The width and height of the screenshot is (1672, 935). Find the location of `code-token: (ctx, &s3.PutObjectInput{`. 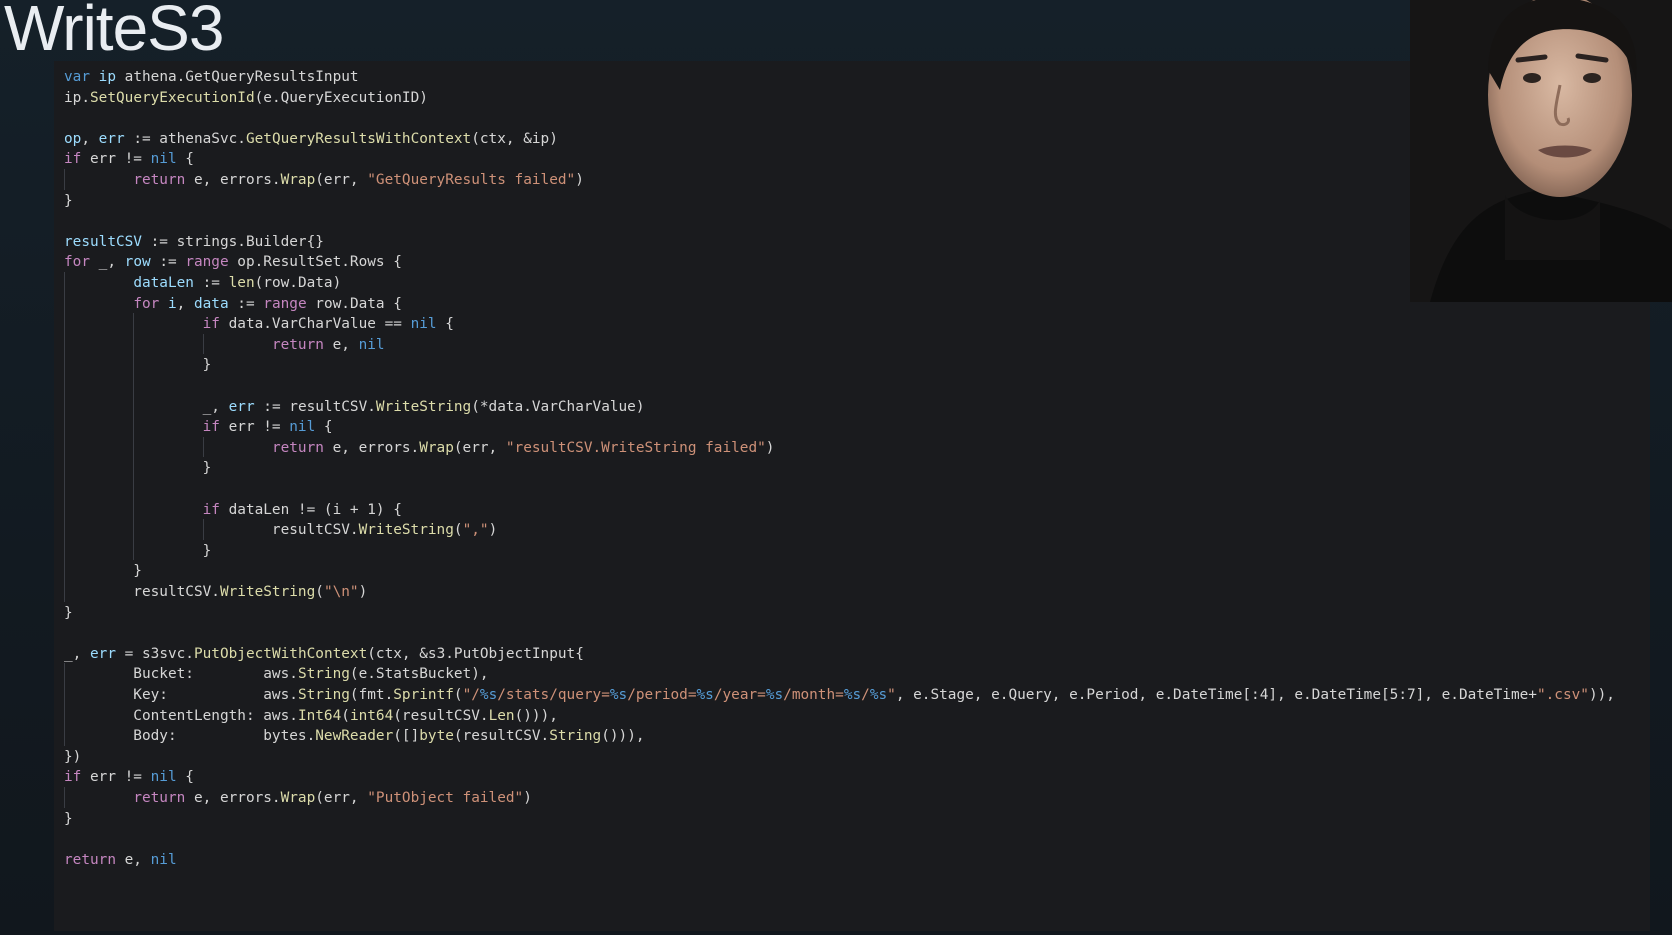

code-token: (ctx, &s3.PutObjectInput{ is located at coordinates (475, 653).